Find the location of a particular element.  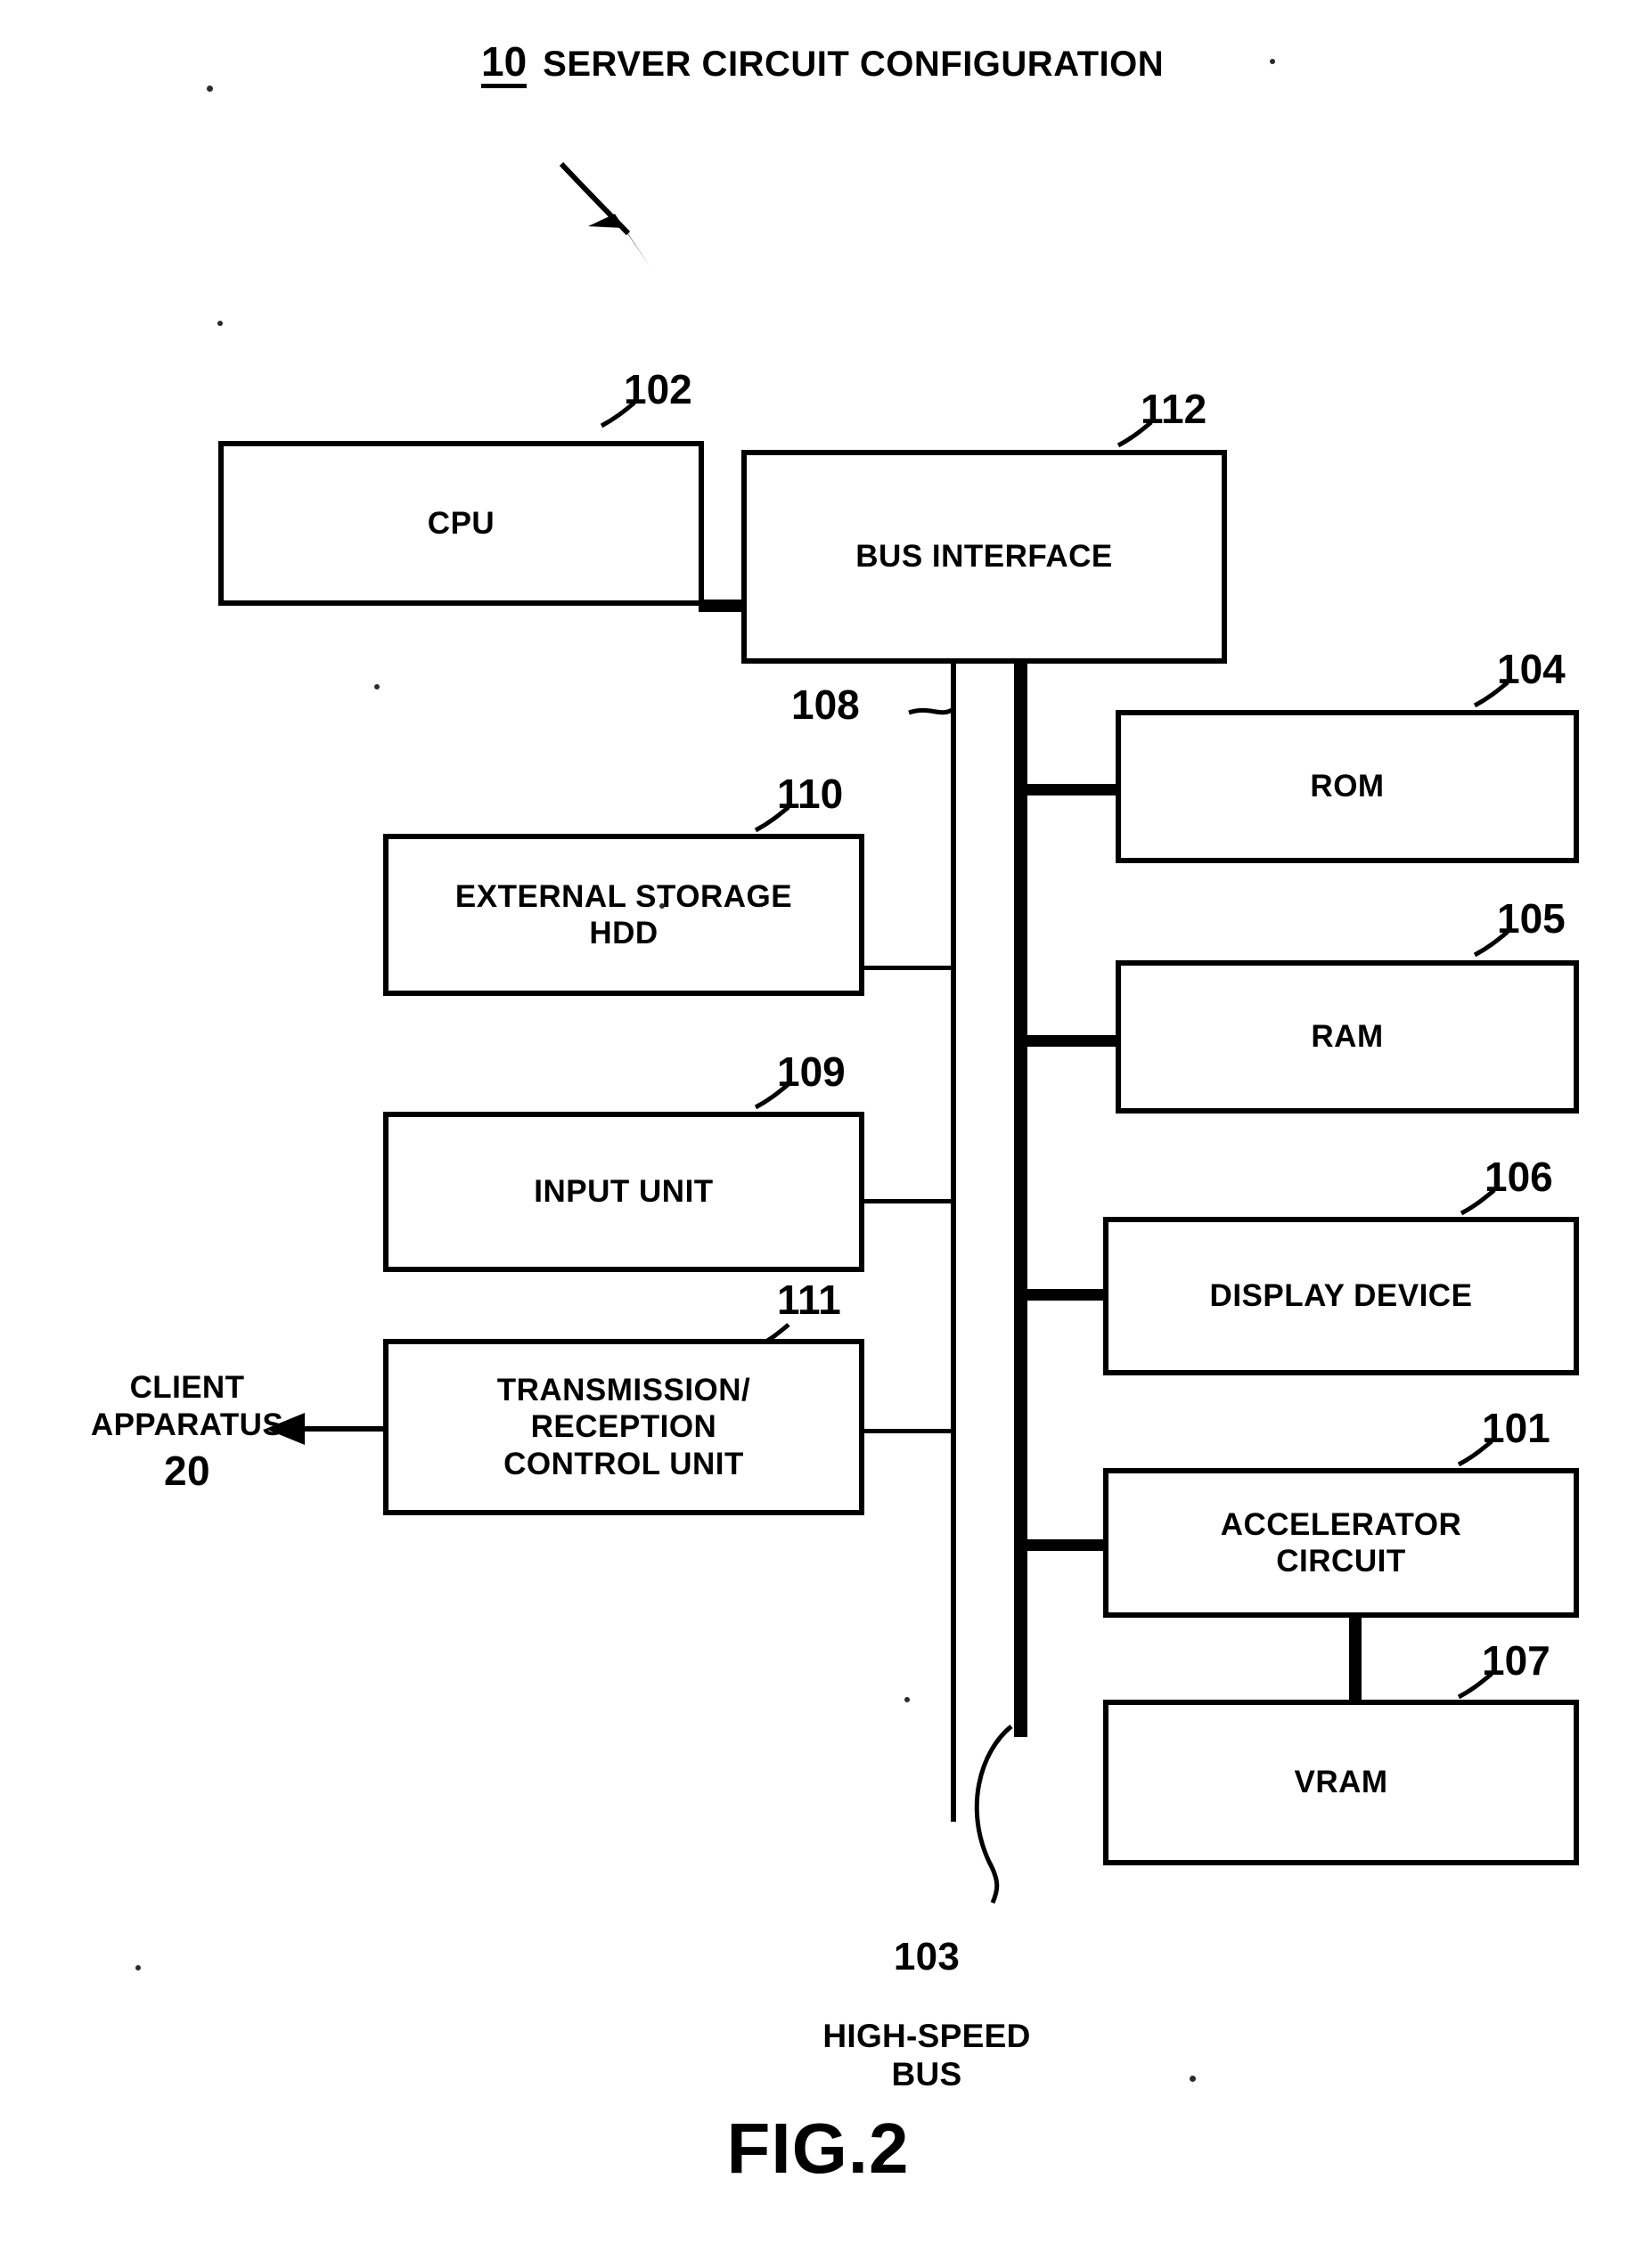

ref-numeral-104: 104 is located at coordinates (1531, 669).